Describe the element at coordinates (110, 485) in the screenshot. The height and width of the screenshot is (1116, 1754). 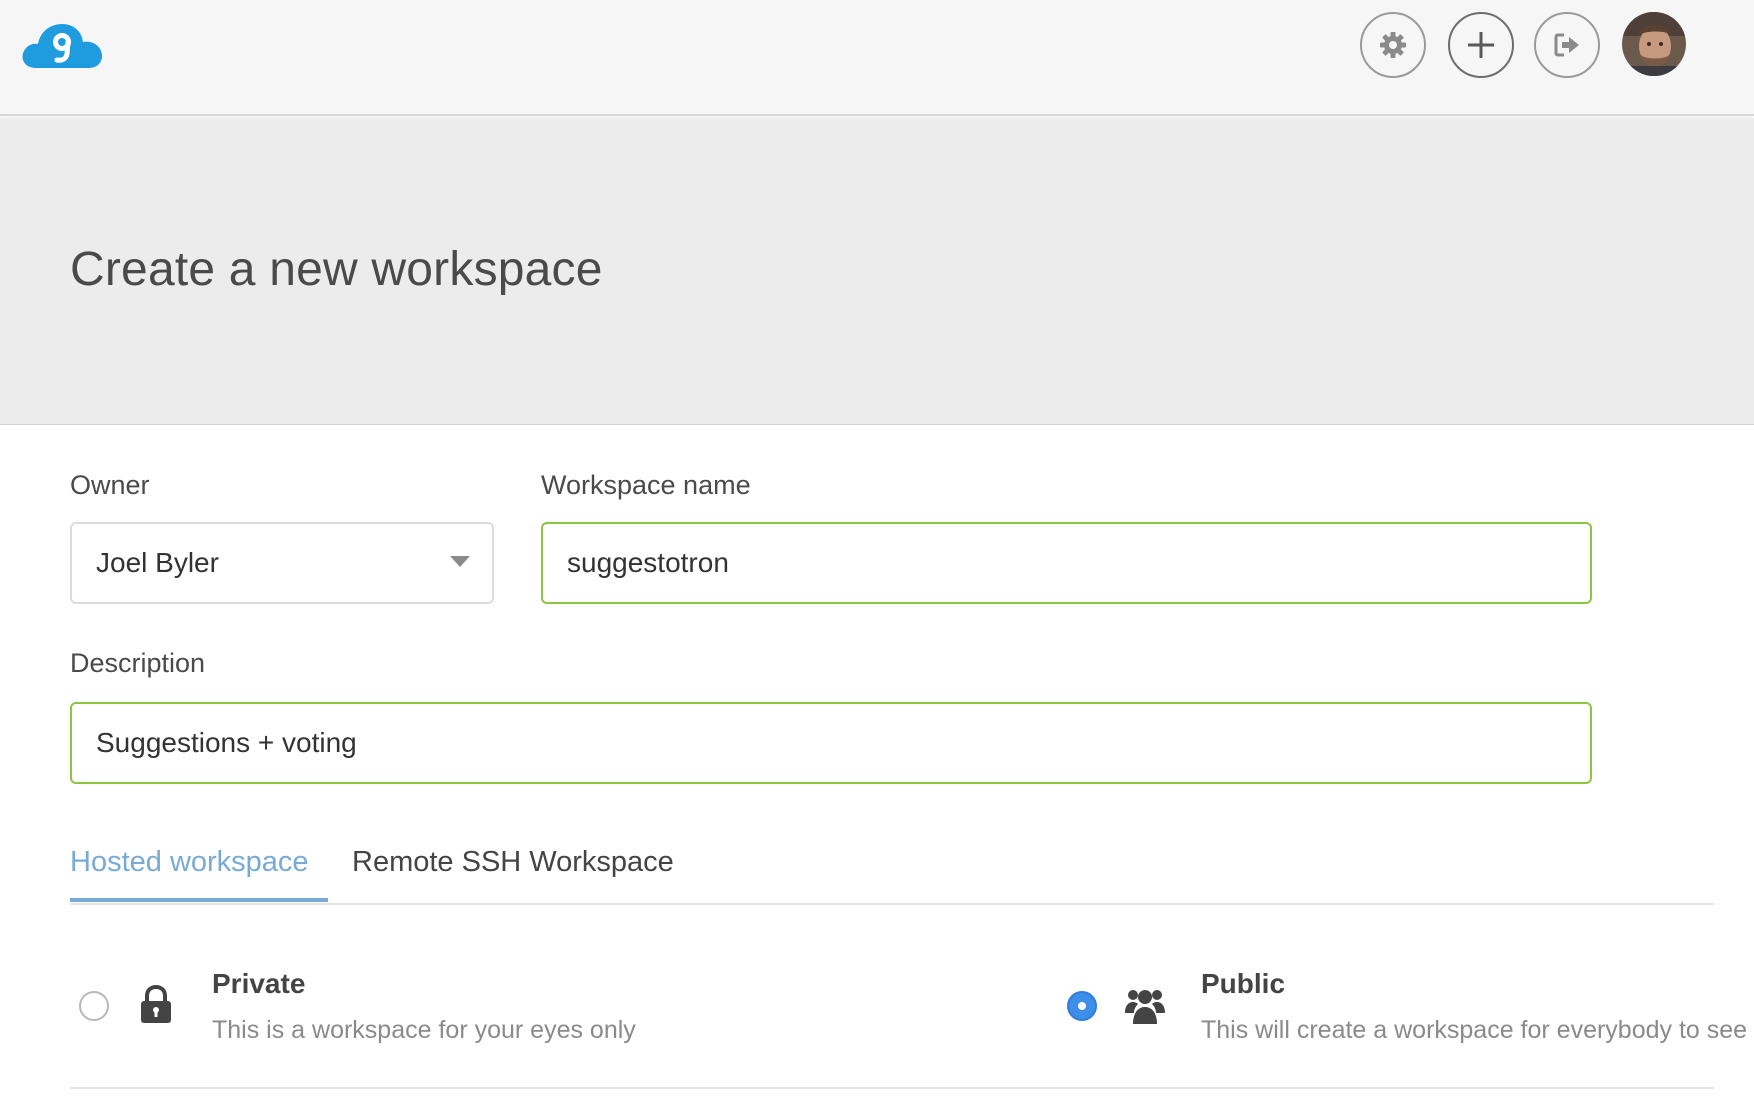
I see `owner-label: Owner` at that location.